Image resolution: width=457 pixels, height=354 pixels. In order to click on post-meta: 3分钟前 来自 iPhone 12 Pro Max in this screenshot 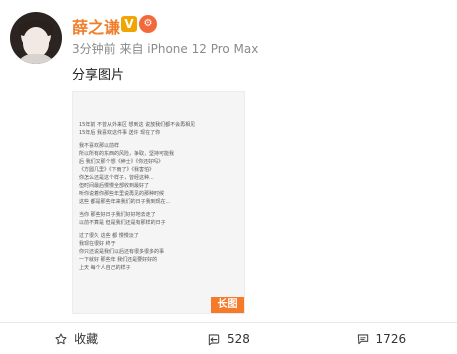, I will do `click(165, 48)`.